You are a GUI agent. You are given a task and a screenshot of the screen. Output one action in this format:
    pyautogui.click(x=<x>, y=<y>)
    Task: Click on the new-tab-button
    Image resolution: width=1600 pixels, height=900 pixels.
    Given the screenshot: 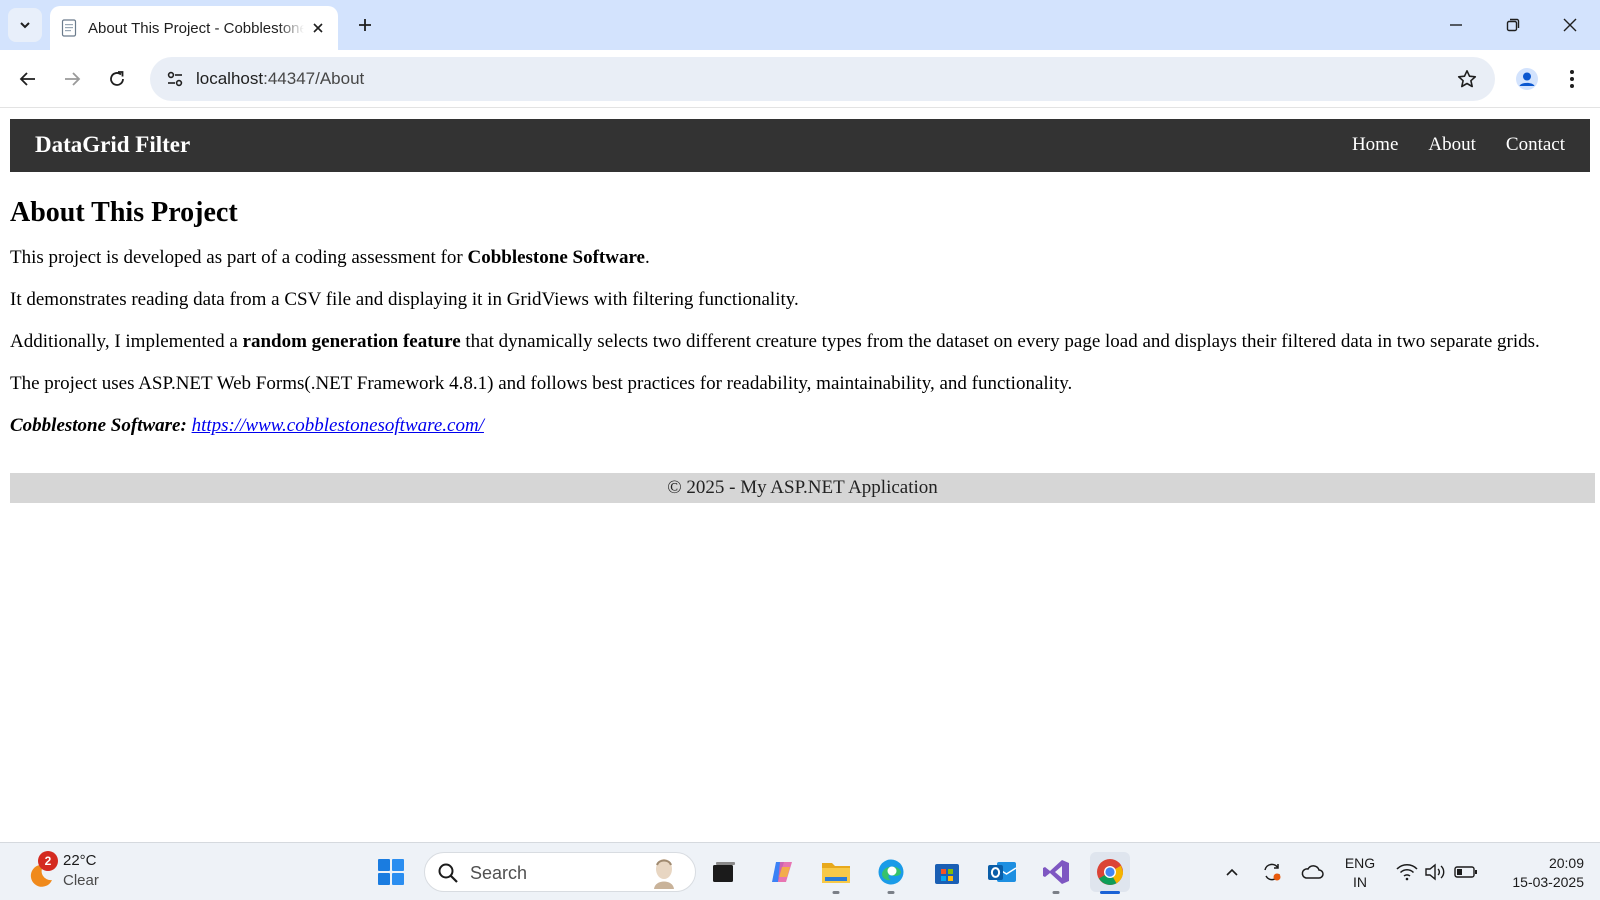 What is the action you would take?
    pyautogui.click(x=365, y=25)
    